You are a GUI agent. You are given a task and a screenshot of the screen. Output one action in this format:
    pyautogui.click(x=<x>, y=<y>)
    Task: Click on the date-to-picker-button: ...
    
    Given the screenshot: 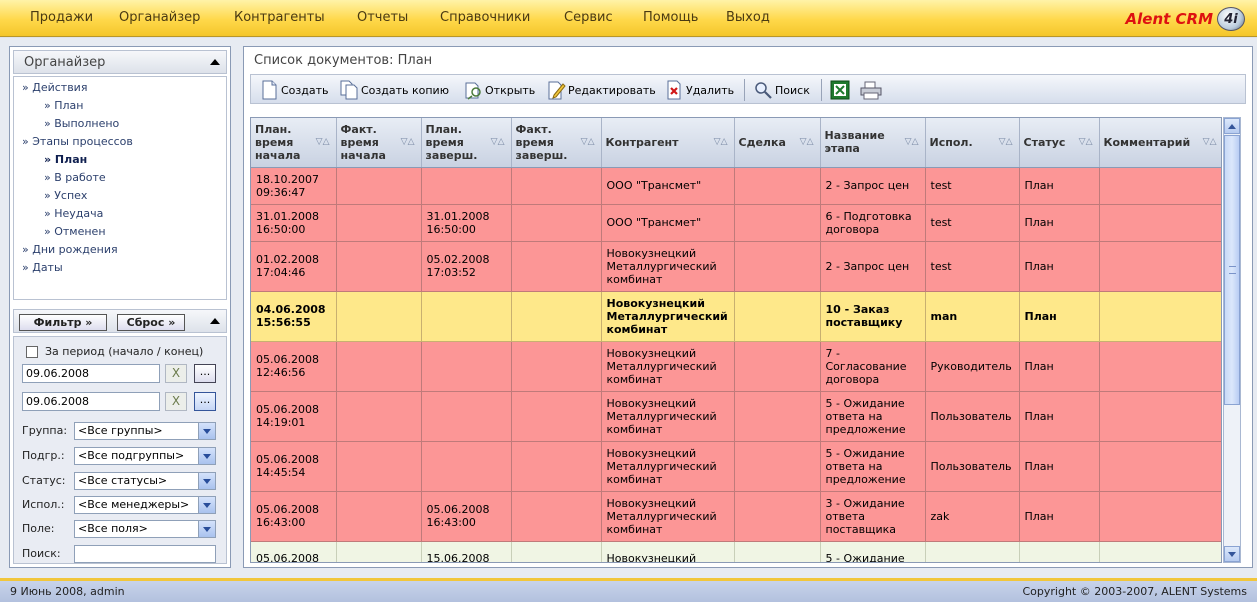 What is the action you would take?
    pyautogui.click(x=205, y=401)
    